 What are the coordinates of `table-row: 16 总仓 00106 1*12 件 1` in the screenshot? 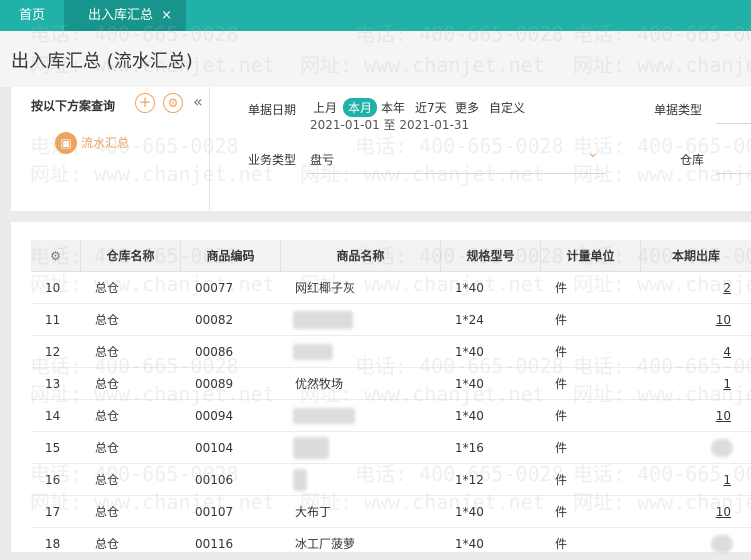 It's located at (391, 480).